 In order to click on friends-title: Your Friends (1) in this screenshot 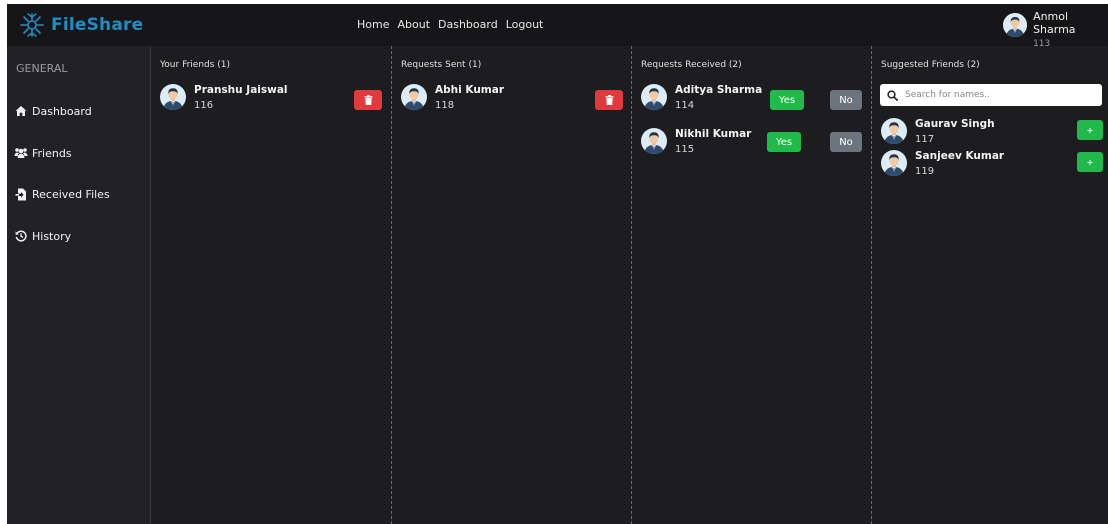, I will do `click(195, 65)`.